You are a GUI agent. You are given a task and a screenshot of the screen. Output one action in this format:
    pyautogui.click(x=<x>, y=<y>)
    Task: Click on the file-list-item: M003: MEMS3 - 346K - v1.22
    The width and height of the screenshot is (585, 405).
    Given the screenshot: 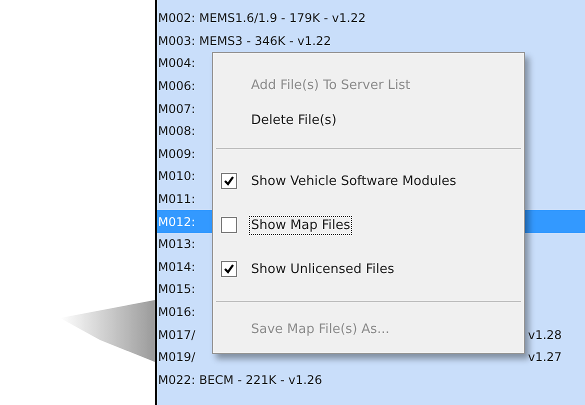 What is the action you would take?
    pyautogui.click(x=245, y=41)
    